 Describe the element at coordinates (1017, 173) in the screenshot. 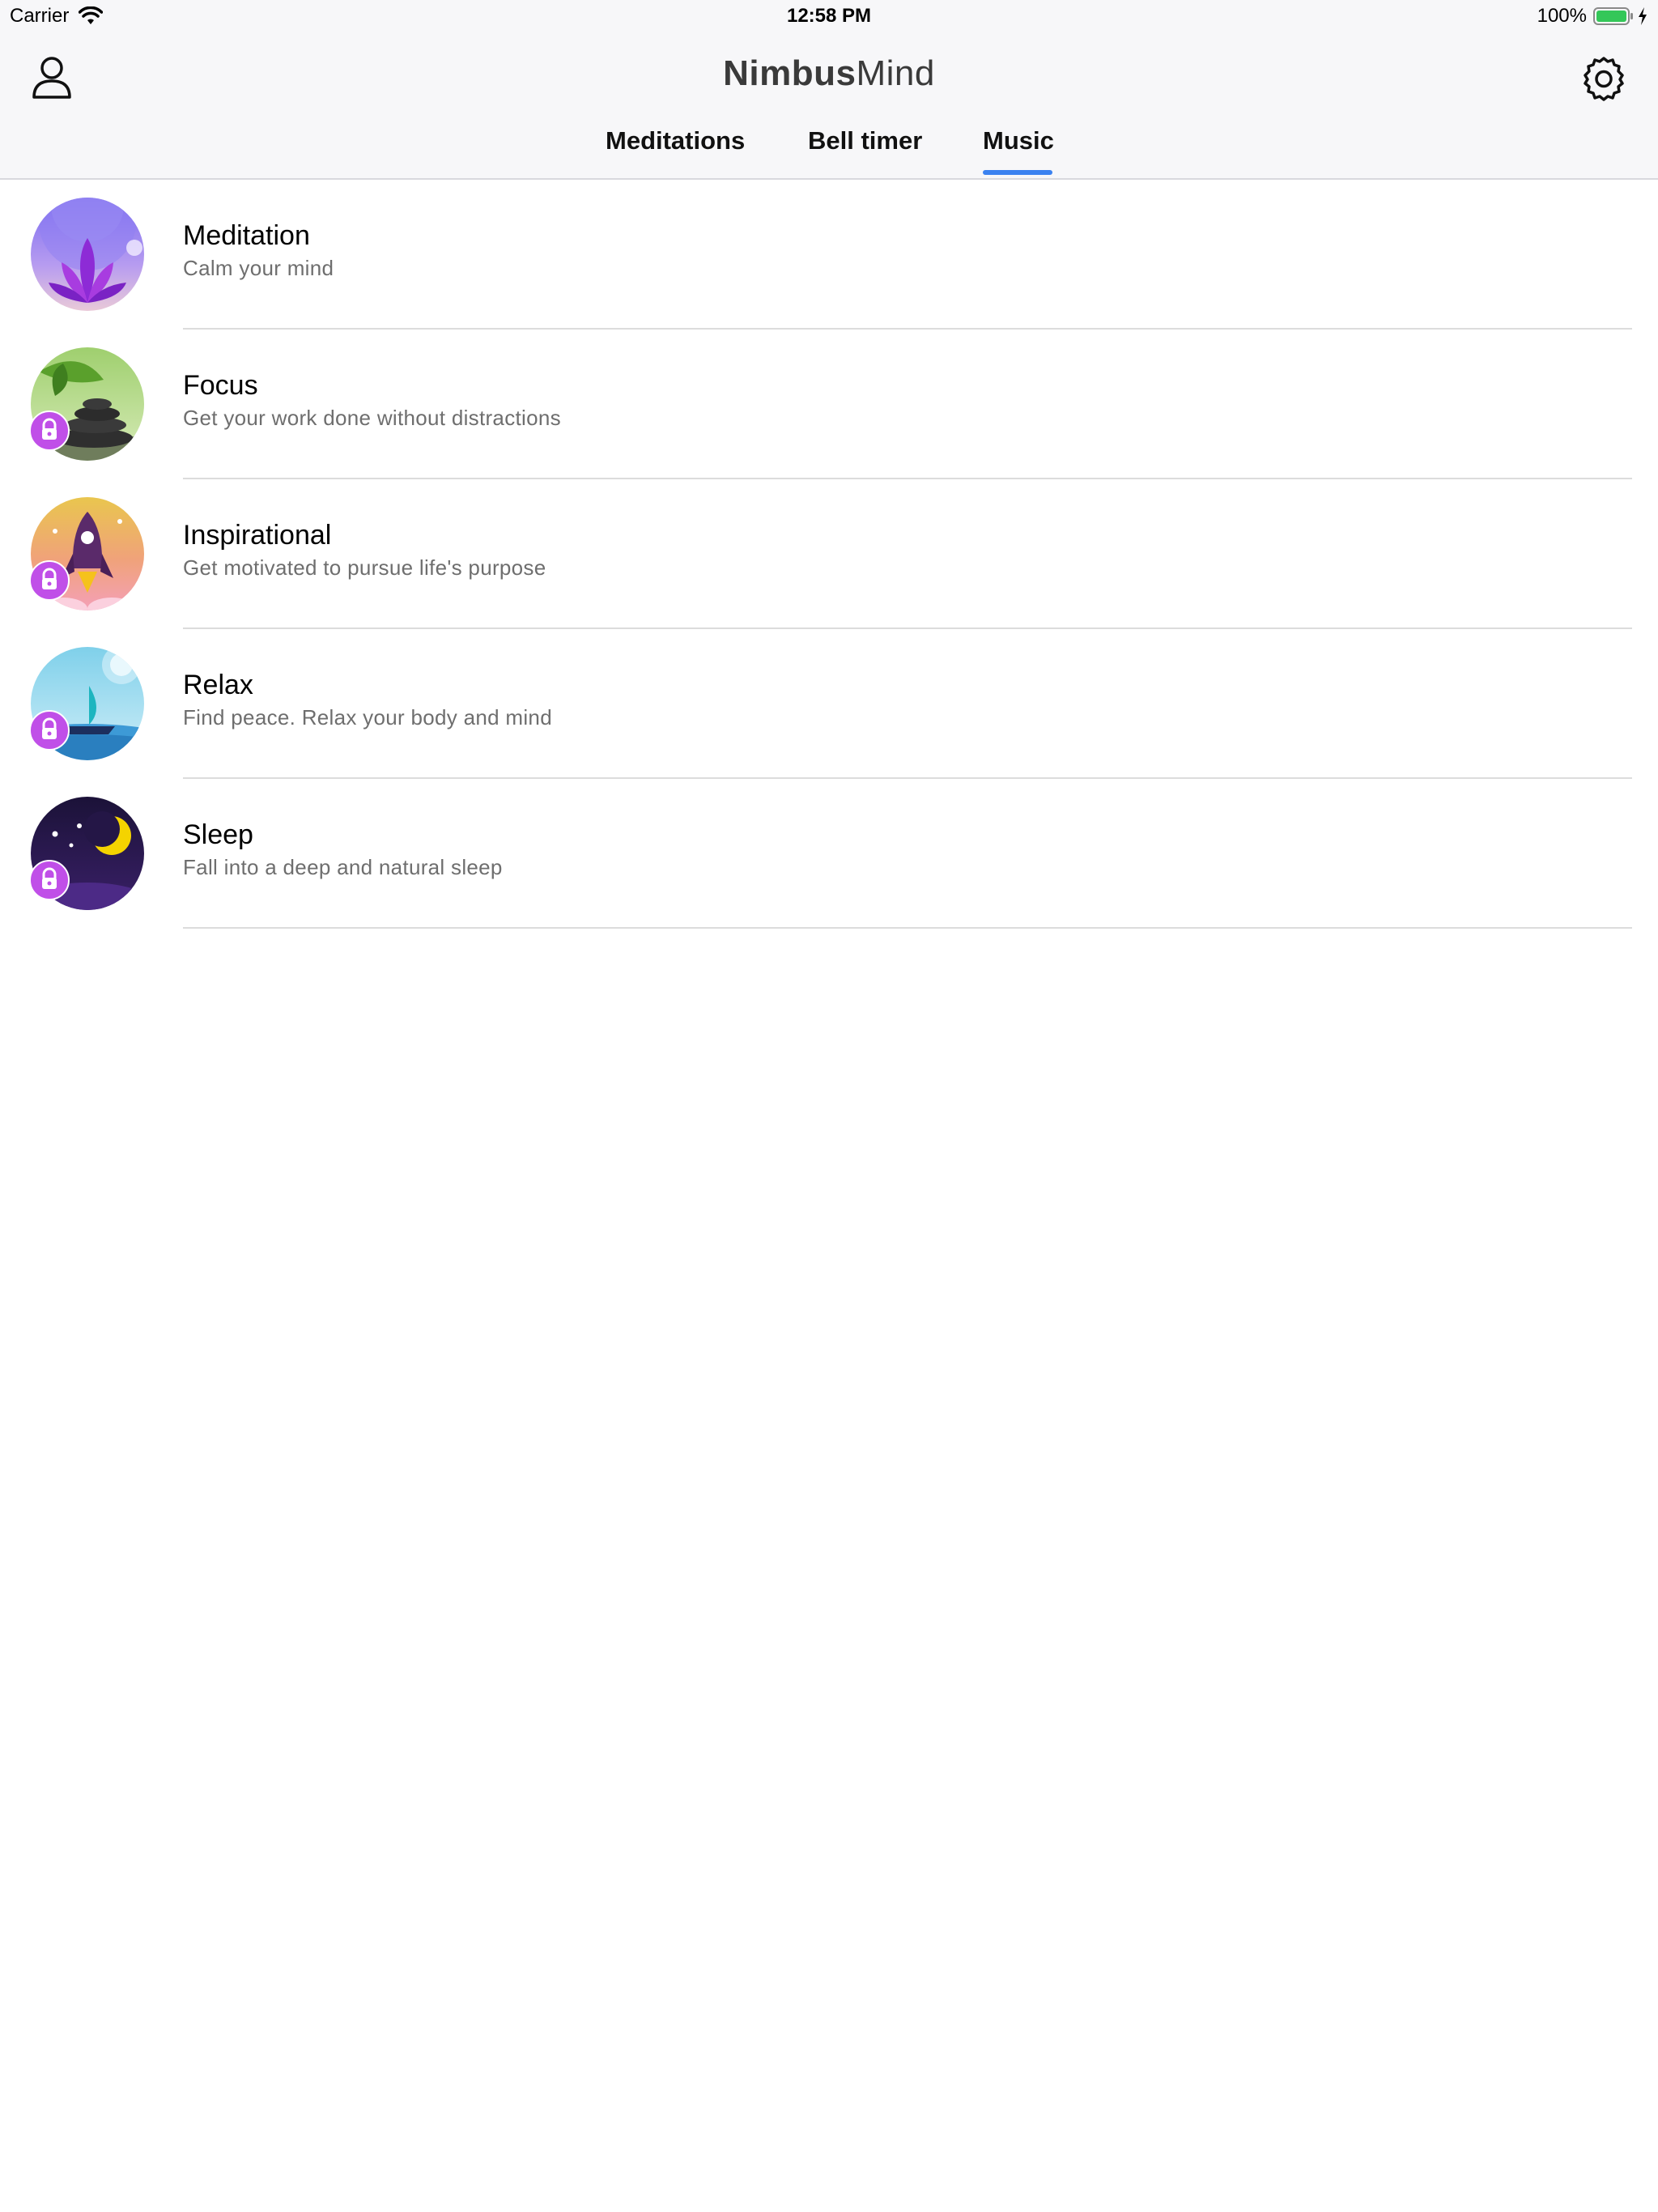

I see `active-tab-indicator` at that location.